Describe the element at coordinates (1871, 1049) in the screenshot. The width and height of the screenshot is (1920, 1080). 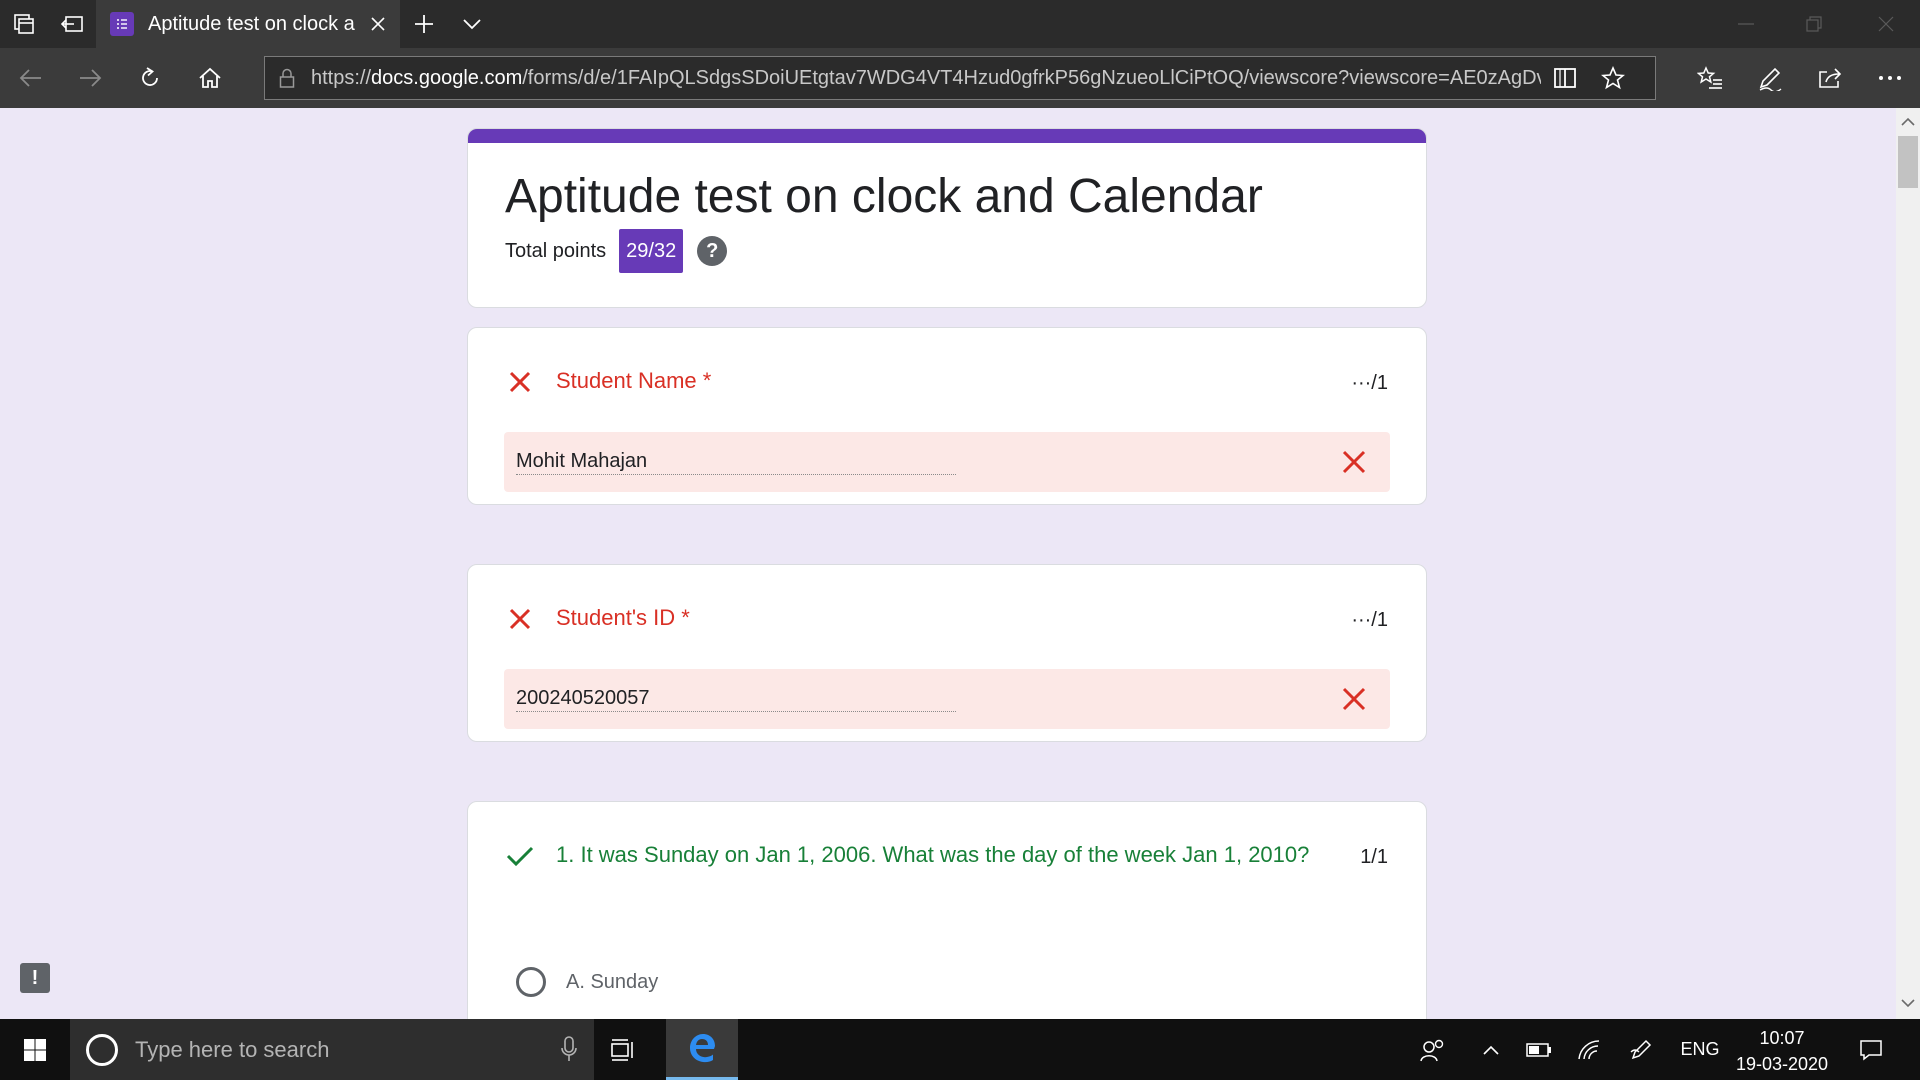
I see `notification-icon` at that location.